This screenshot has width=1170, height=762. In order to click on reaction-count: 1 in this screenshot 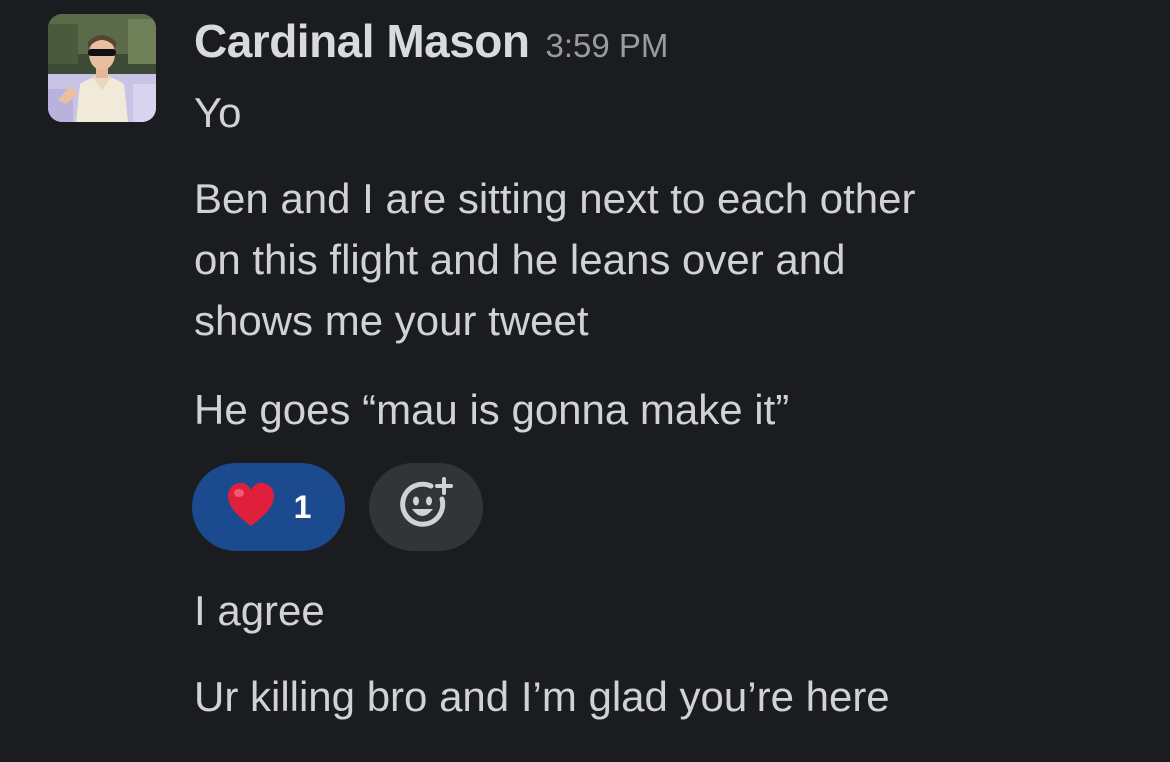, I will do `click(302, 506)`.